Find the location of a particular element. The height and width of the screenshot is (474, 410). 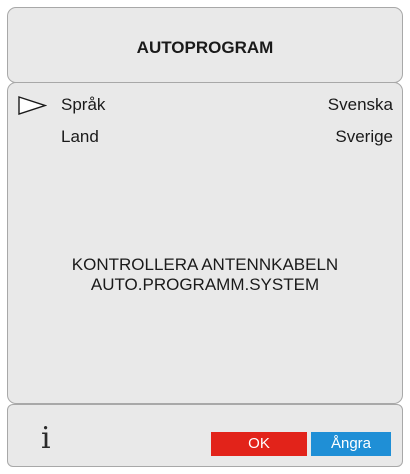

ok-button: OK is located at coordinates (259, 444).